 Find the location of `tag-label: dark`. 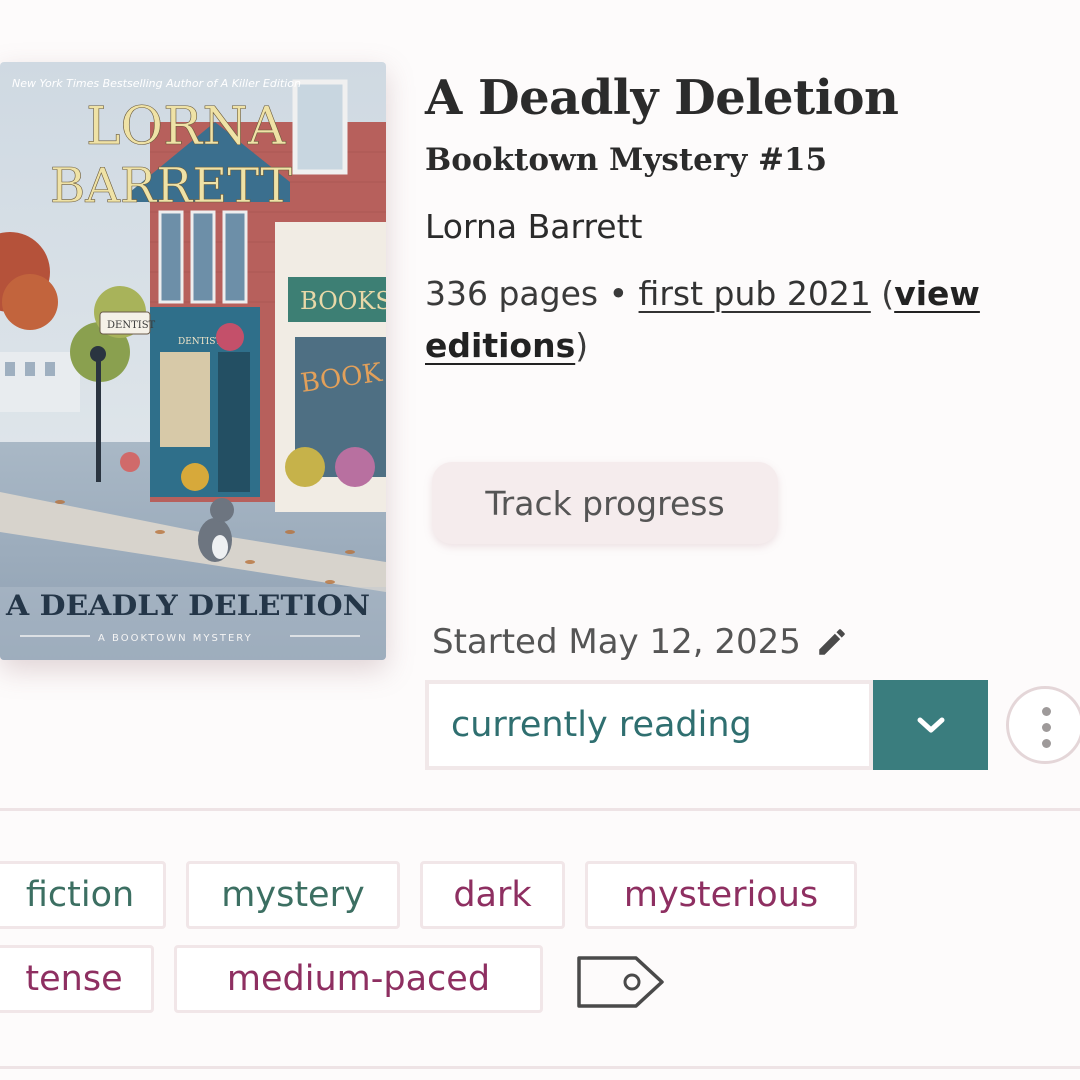

tag-label: dark is located at coordinates (492, 895).